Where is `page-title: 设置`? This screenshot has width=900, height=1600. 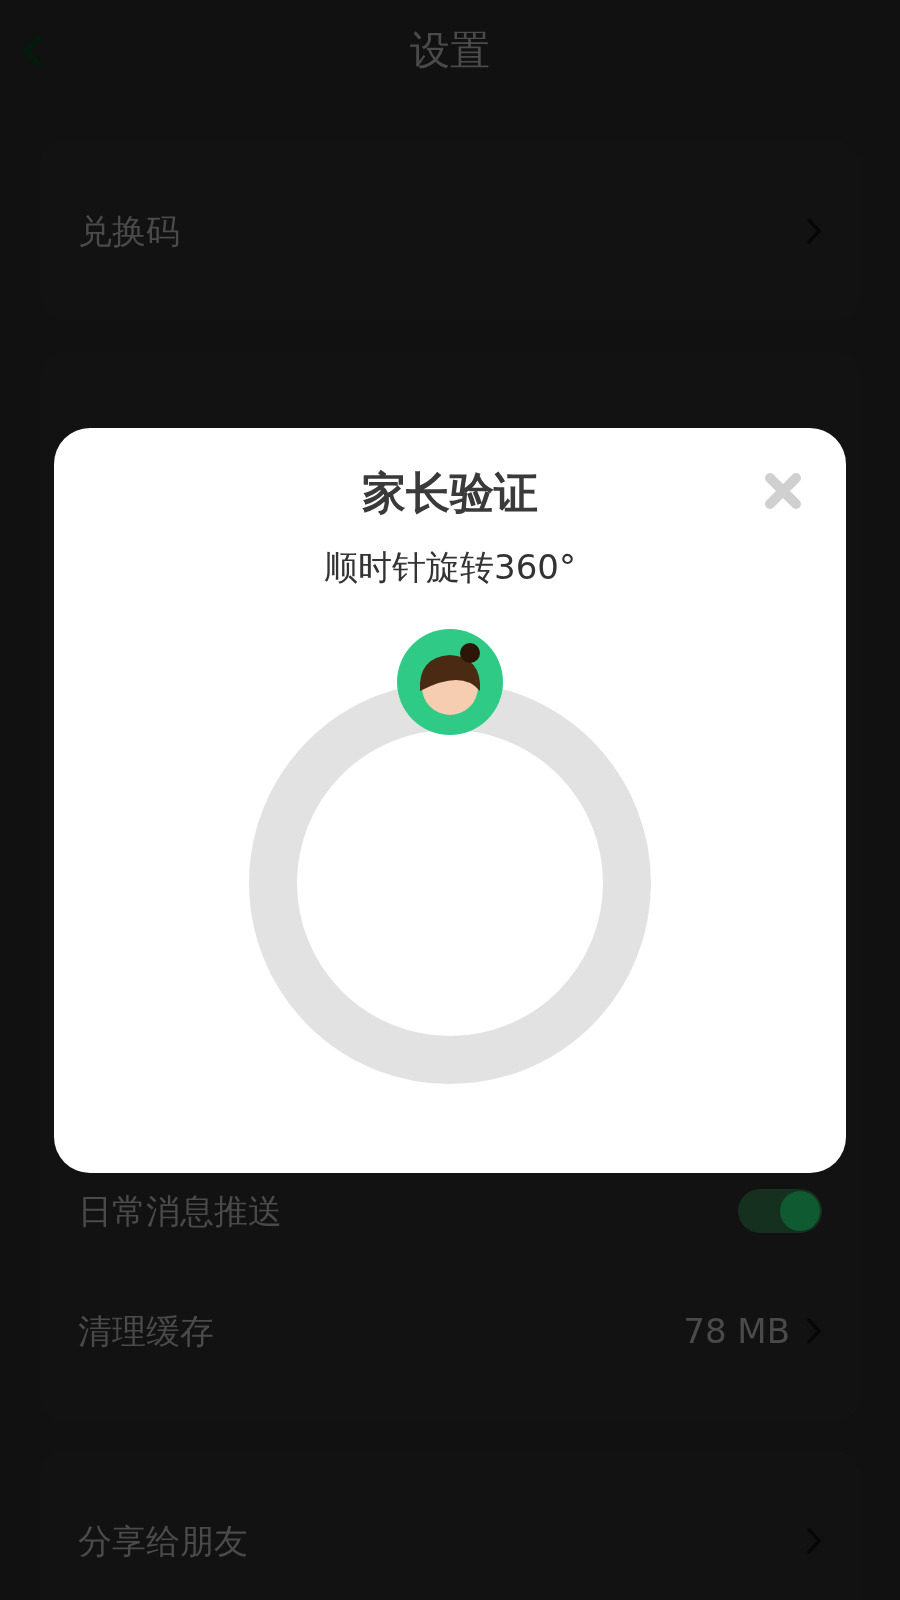 page-title: 设置 is located at coordinates (450, 50).